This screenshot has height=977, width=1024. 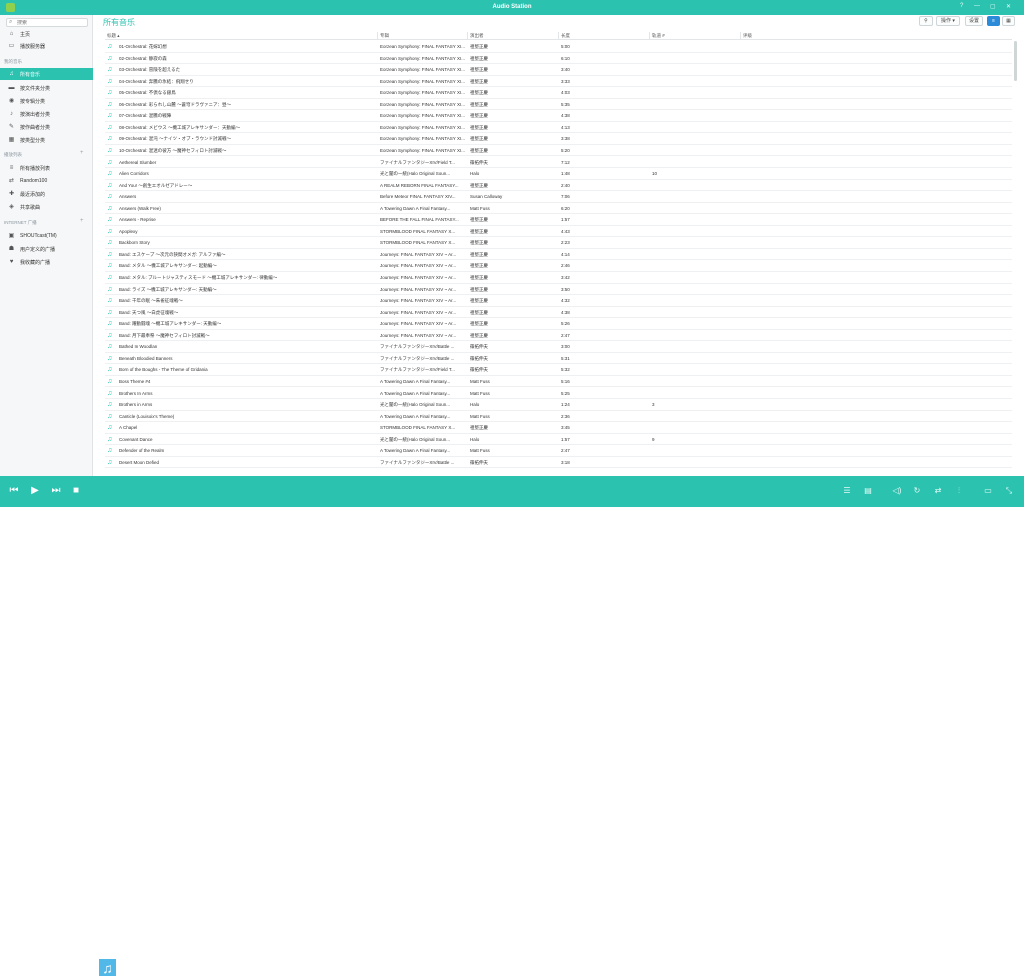 What do you see at coordinates (384, 36) in the screenshot?
I see `column-album: 专辑` at bounding box center [384, 36].